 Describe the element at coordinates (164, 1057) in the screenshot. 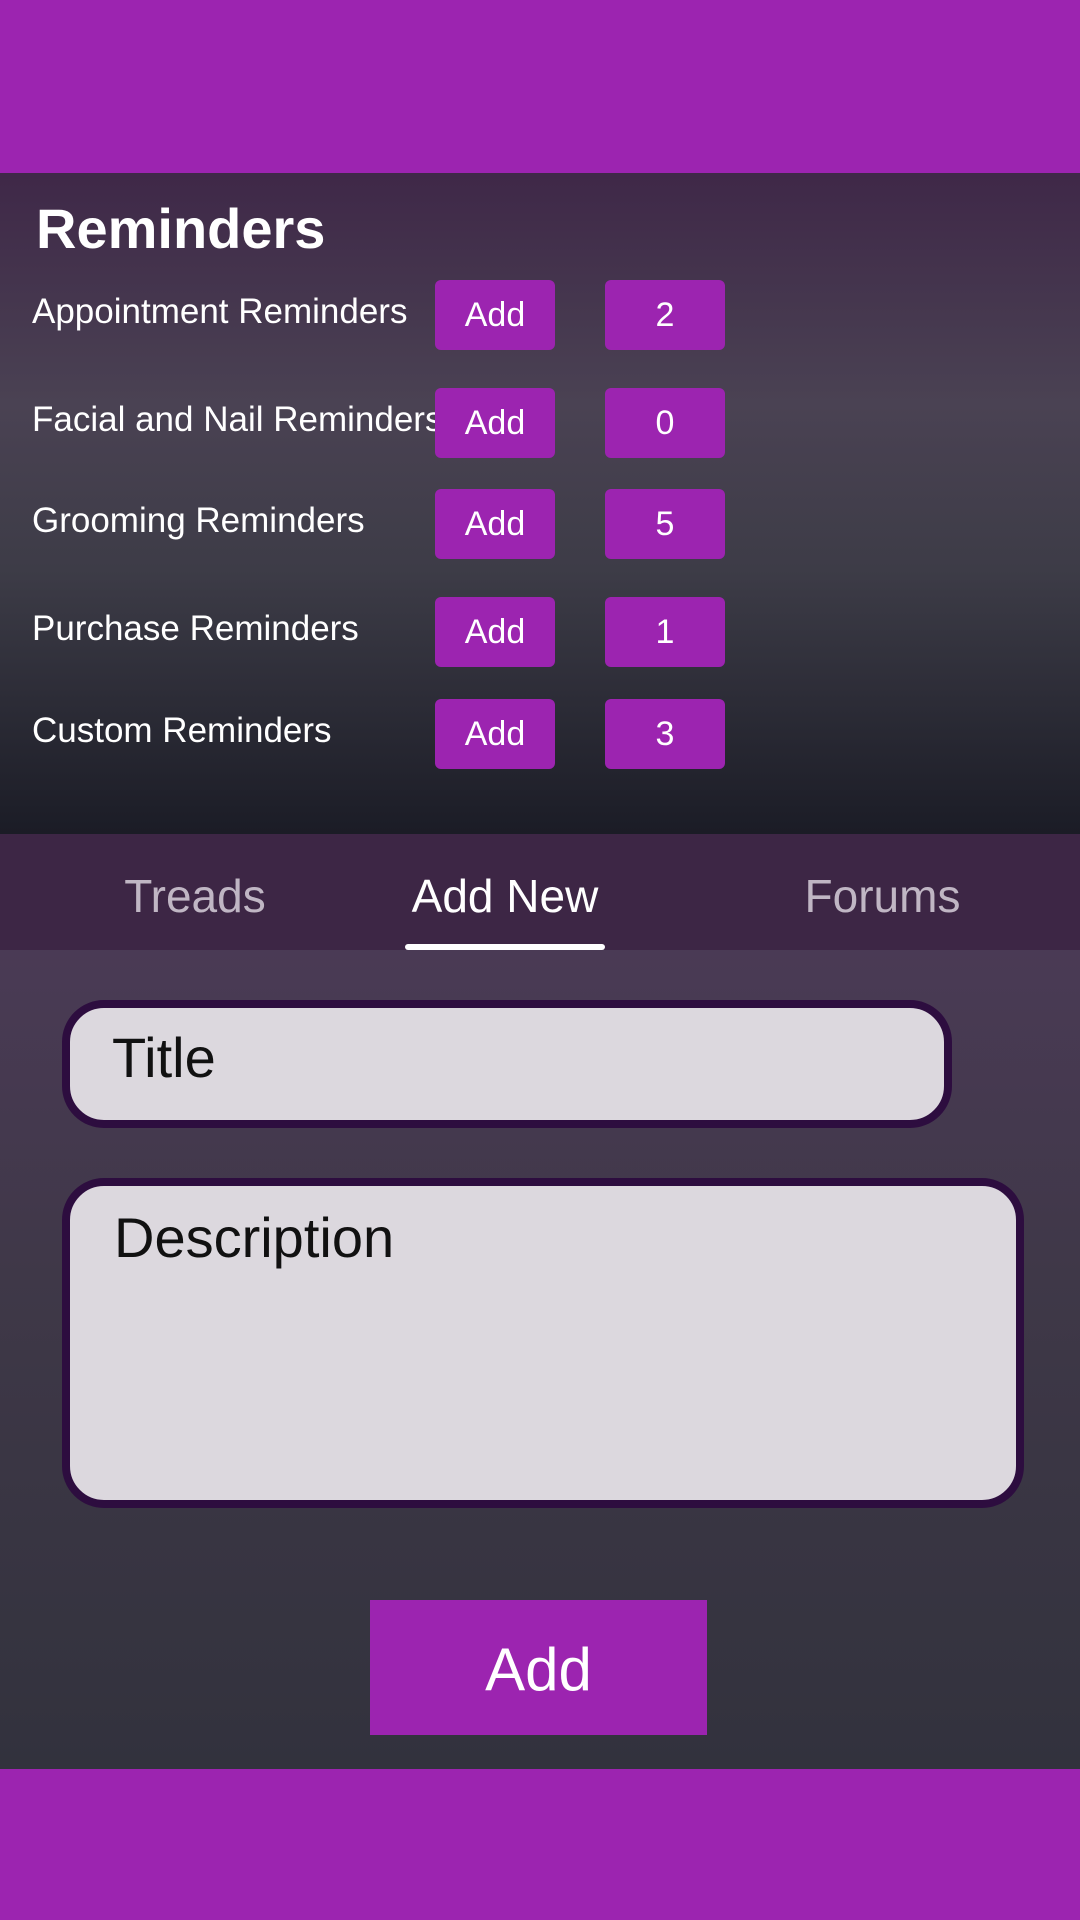

I see `title-placeholder: Title` at that location.